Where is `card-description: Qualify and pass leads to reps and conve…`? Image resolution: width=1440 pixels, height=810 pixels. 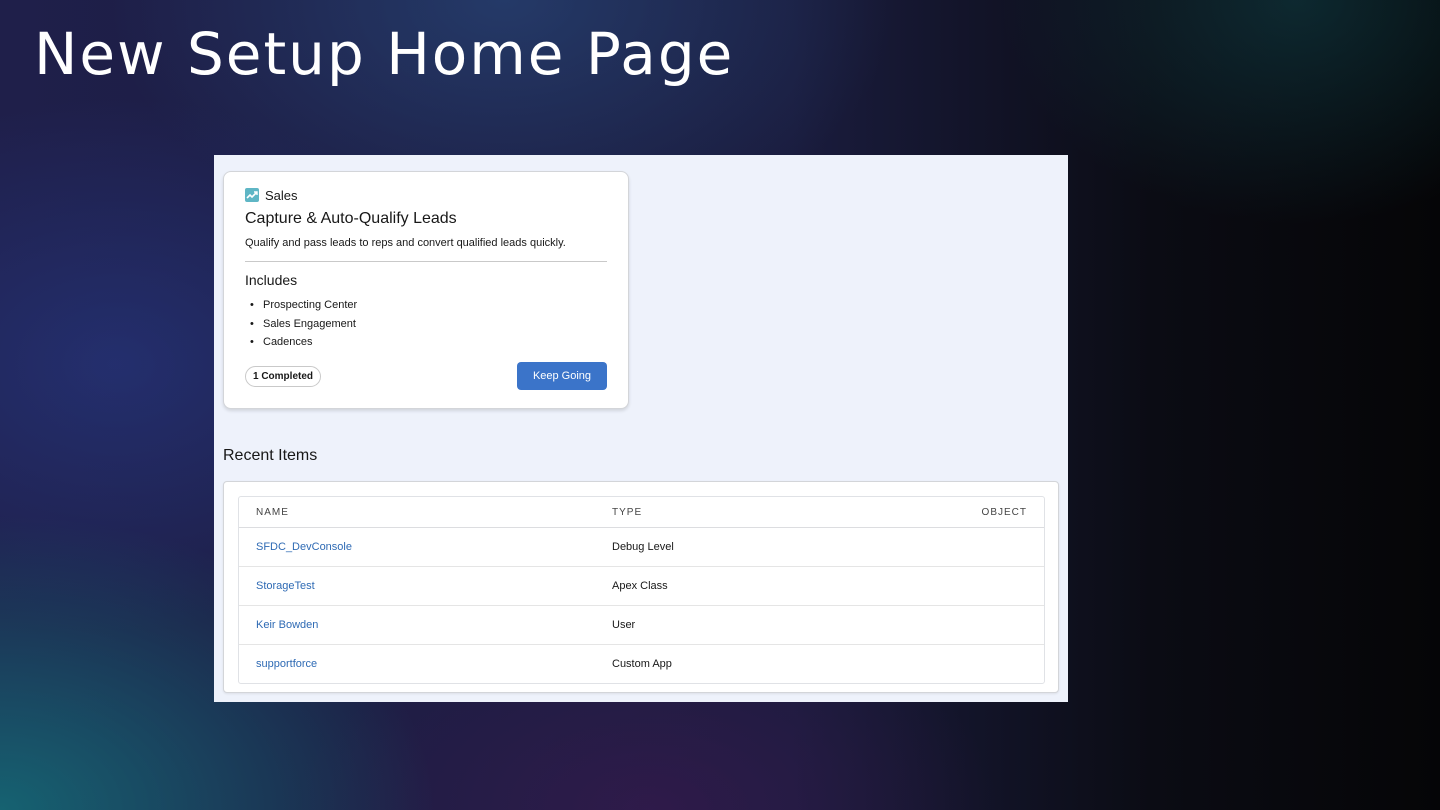 card-description: Qualify and pass leads to reps and conve… is located at coordinates (405, 243).